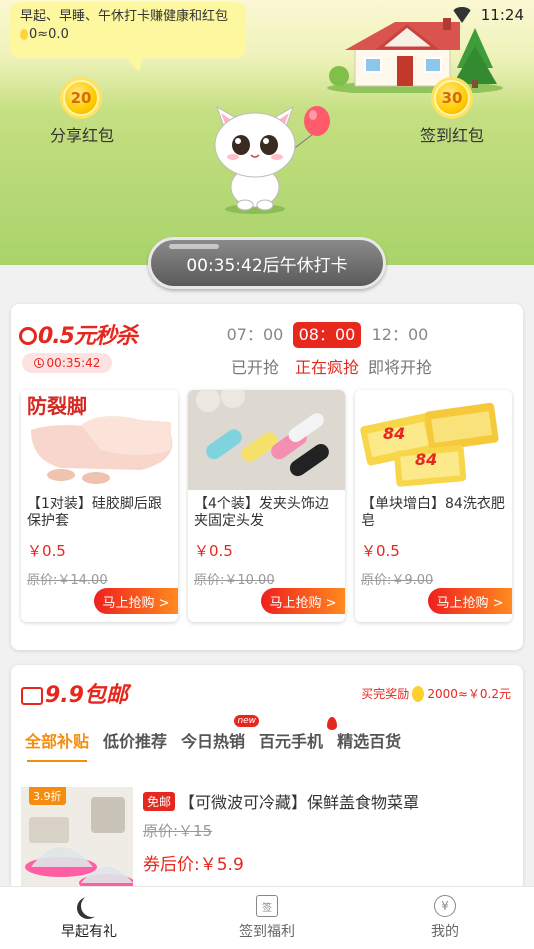 Image resolution: width=534 pixels, height=949 pixels. Describe the element at coordinates (255, 334) in the screenshot. I see `slot-time: 07：00` at that location.